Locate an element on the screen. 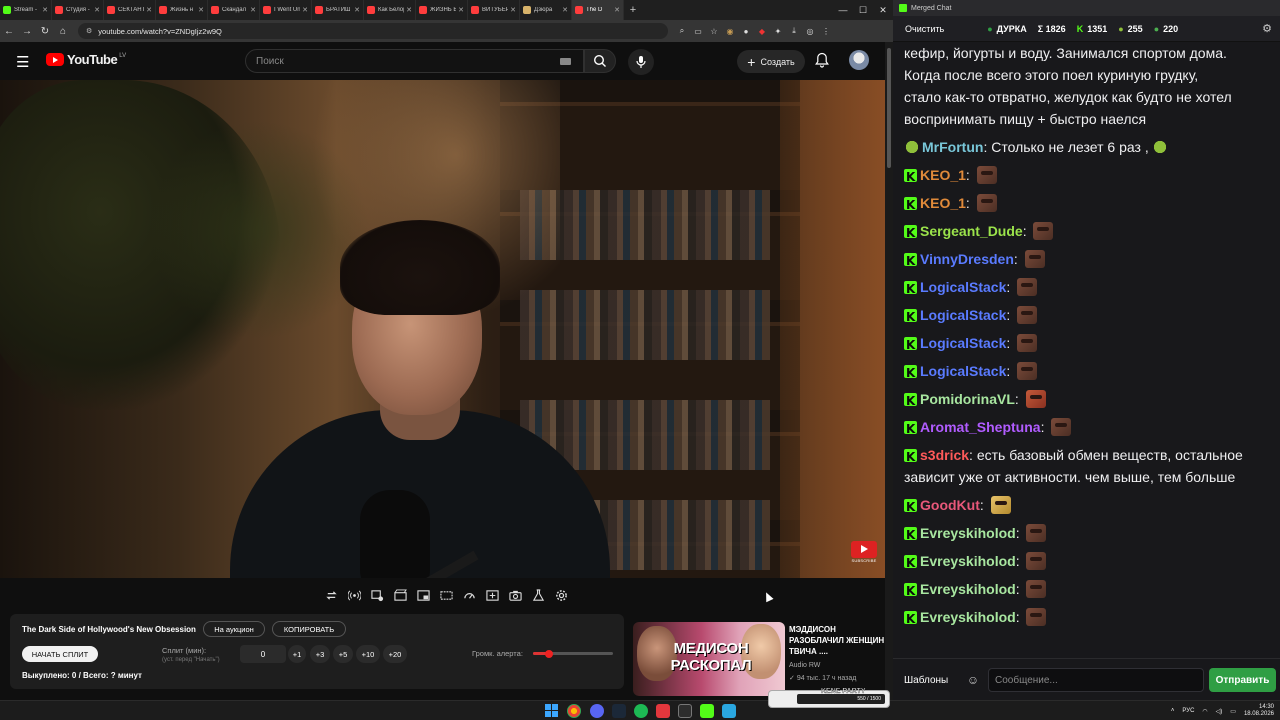  theater-mode-icon is located at coordinates (446, 595).